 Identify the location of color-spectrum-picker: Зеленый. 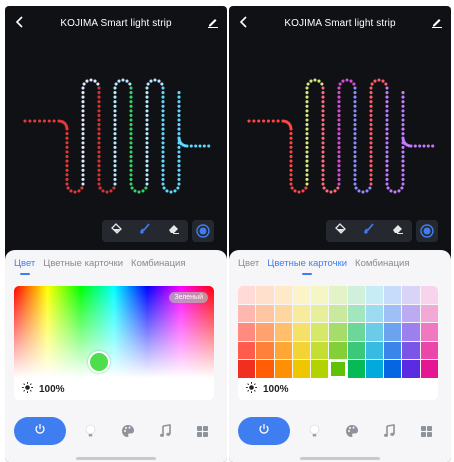
(114, 332).